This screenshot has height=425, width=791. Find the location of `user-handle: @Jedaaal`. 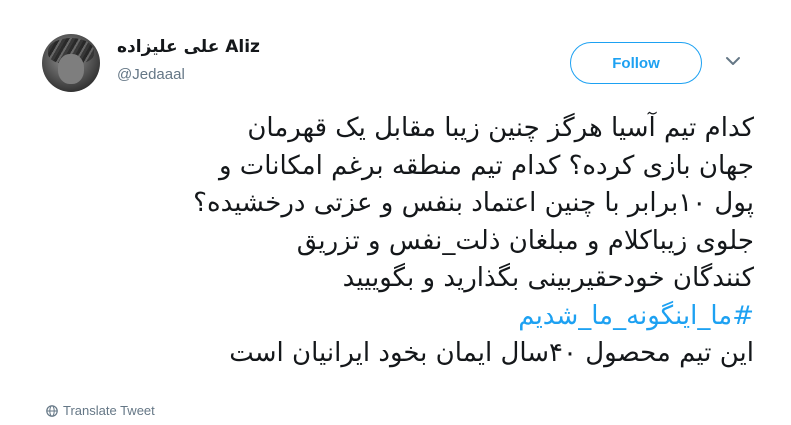

user-handle: @Jedaaal is located at coordinates (151, 74).